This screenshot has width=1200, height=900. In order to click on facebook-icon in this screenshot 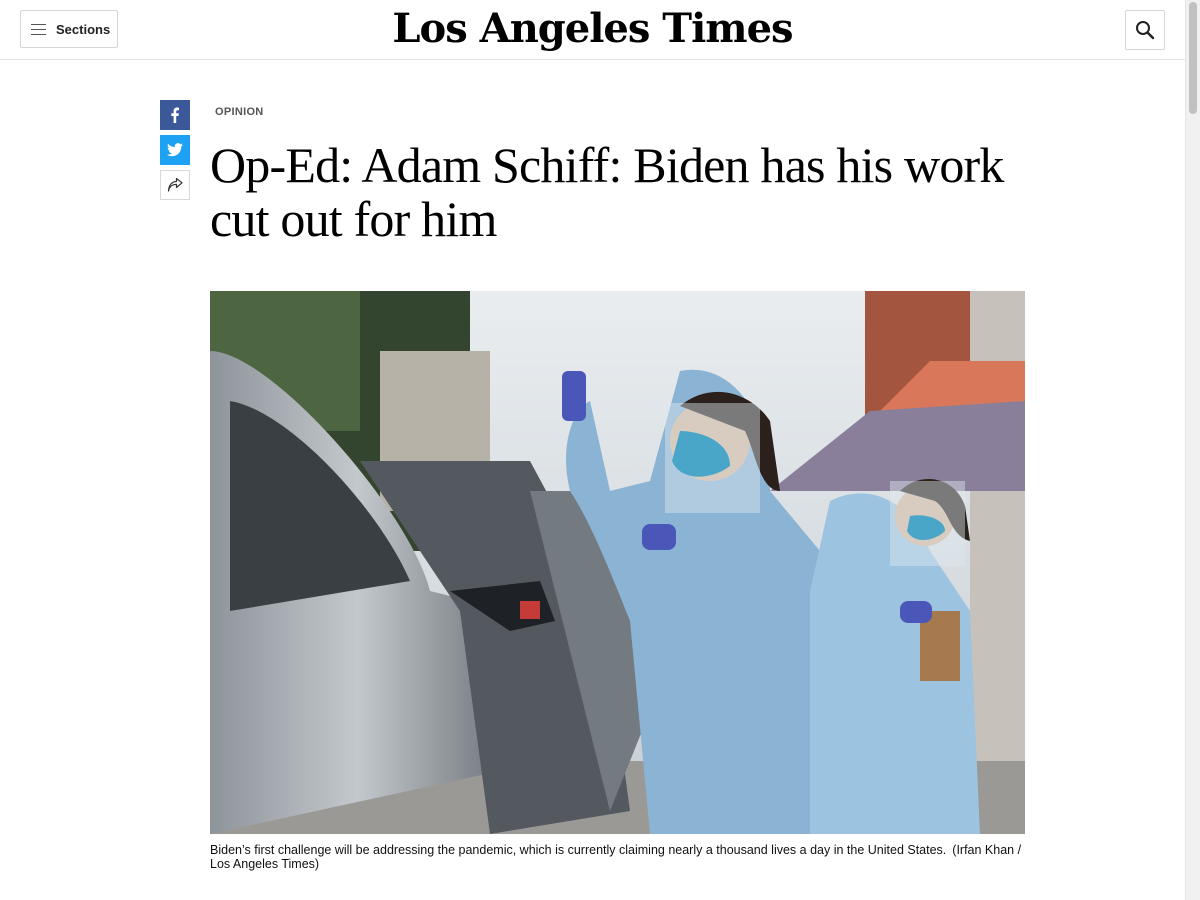, I will do `click(175, 115)`.